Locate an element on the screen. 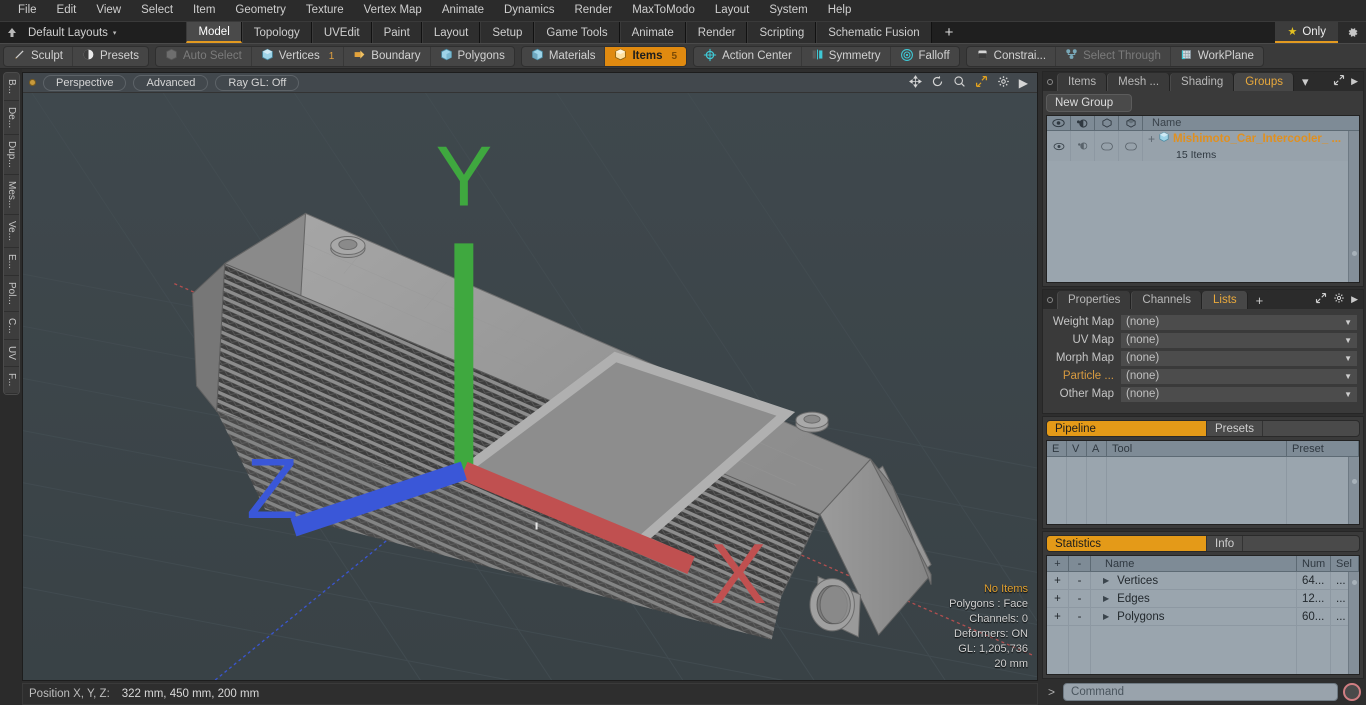 The width and height of the screenshot is (1366, 705). record-circle-icon is located at coordinates (1352, 692).